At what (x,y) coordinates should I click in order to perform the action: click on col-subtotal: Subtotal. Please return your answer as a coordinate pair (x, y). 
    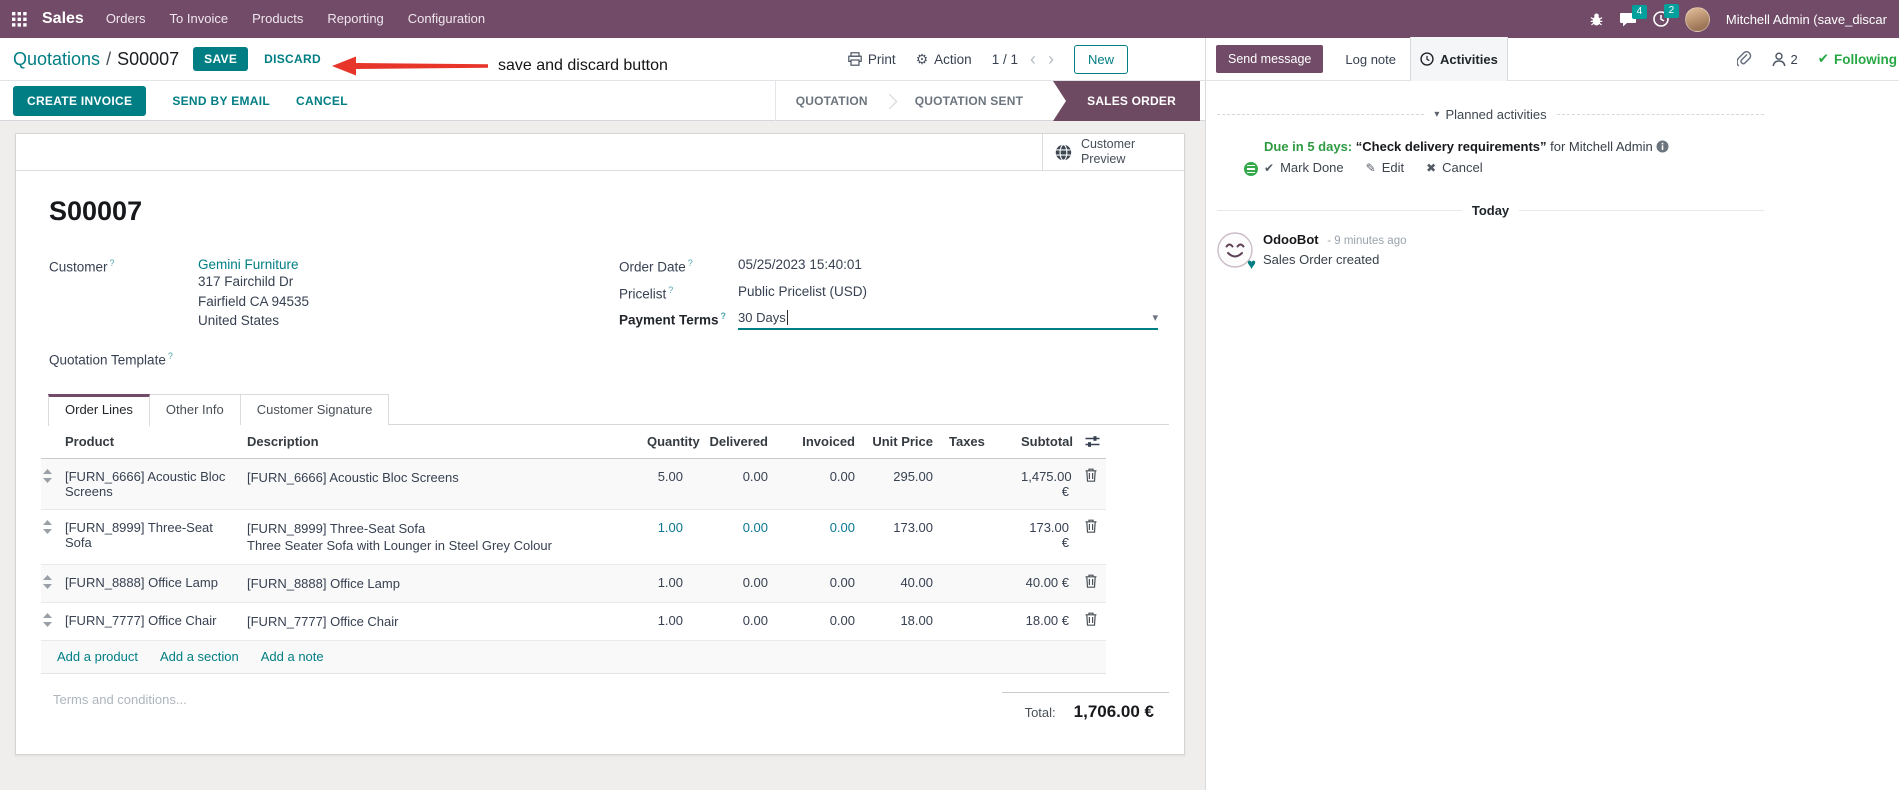
    Looking at the image, I should click on (1045, 442).